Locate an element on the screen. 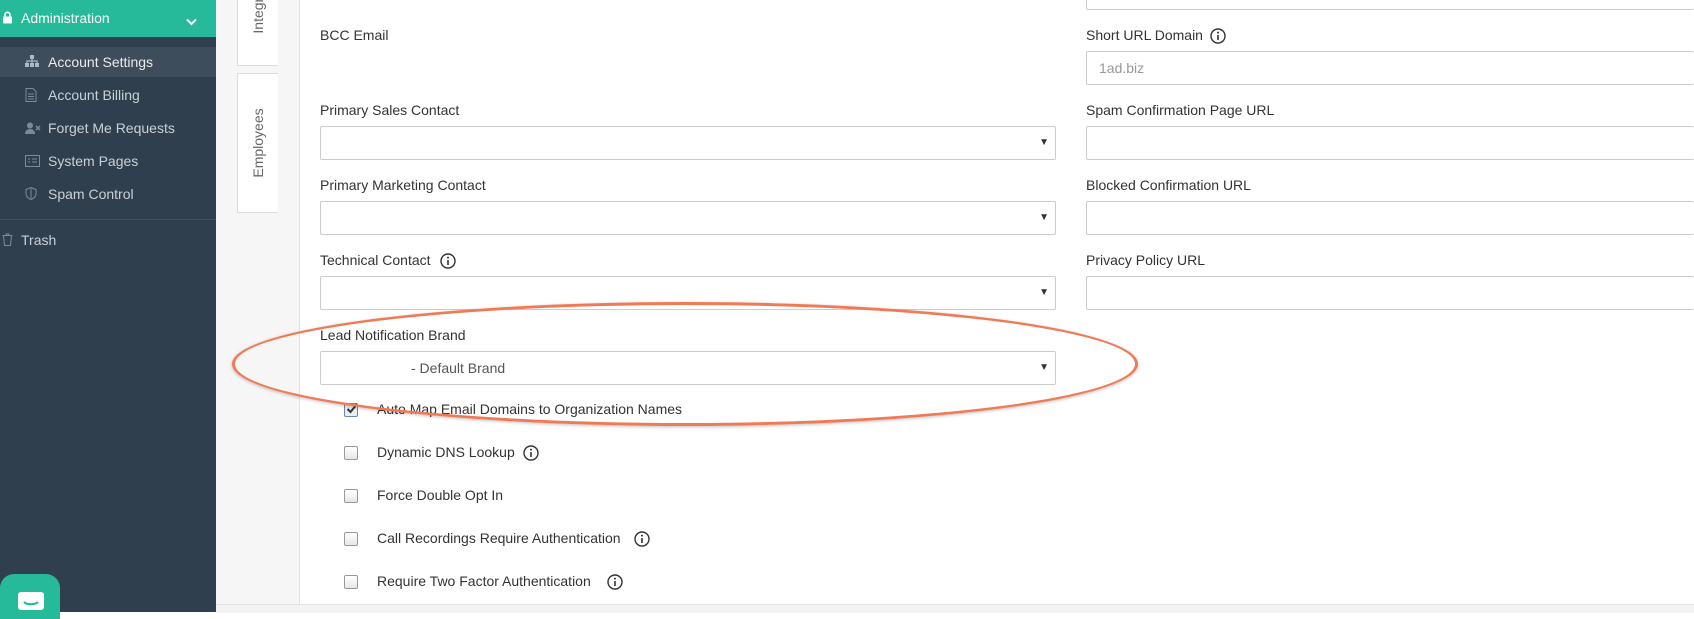 This screenshot has height=619, width=1694. trash-icon is located at coordinates (7, 241).